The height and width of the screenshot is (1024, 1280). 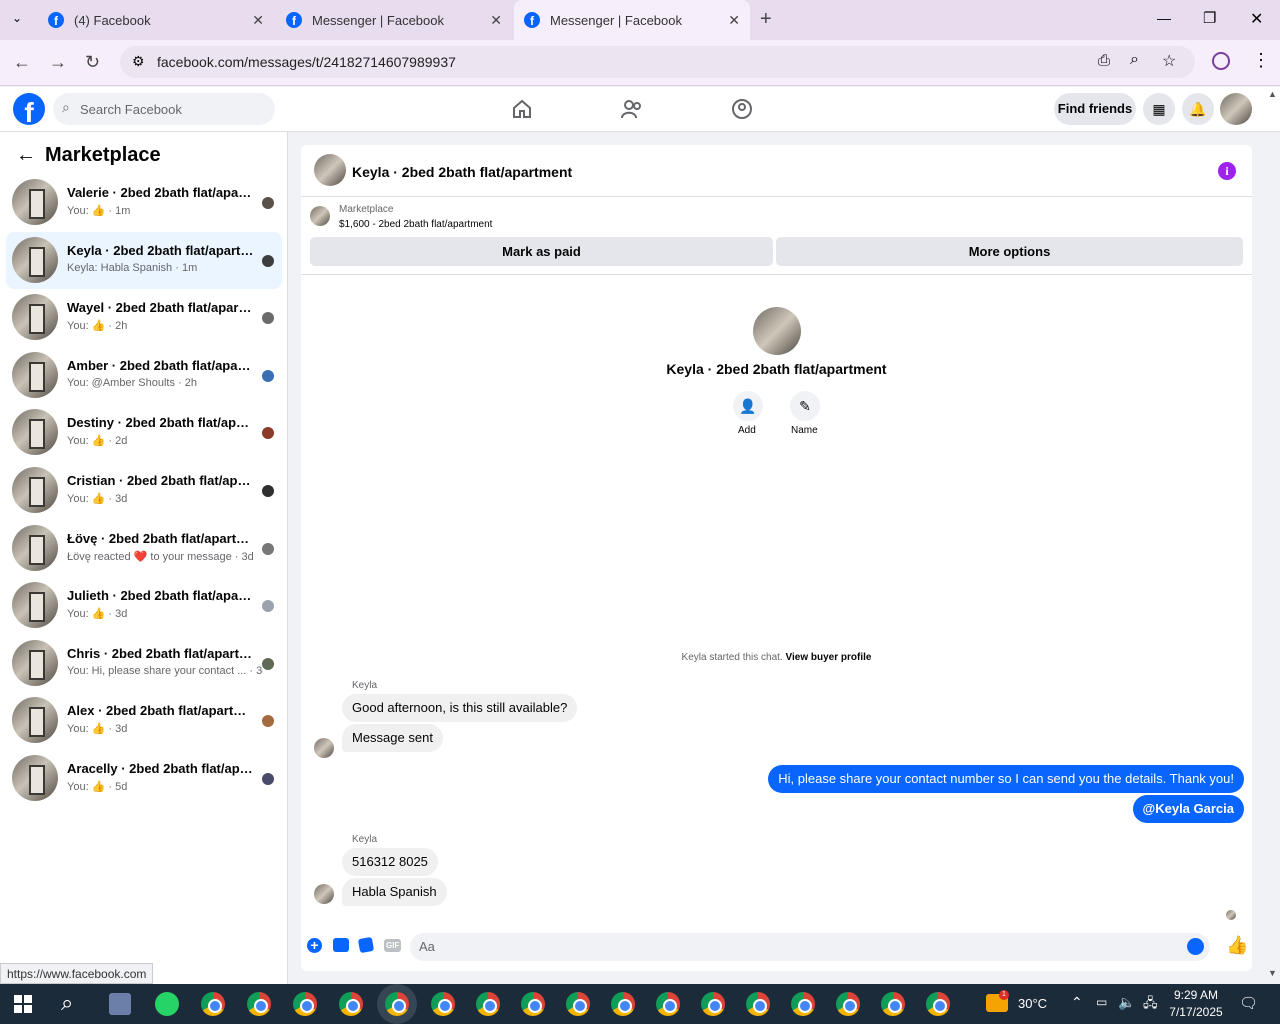 I want to click on back-icon: ←, so click(x=22, y=62).